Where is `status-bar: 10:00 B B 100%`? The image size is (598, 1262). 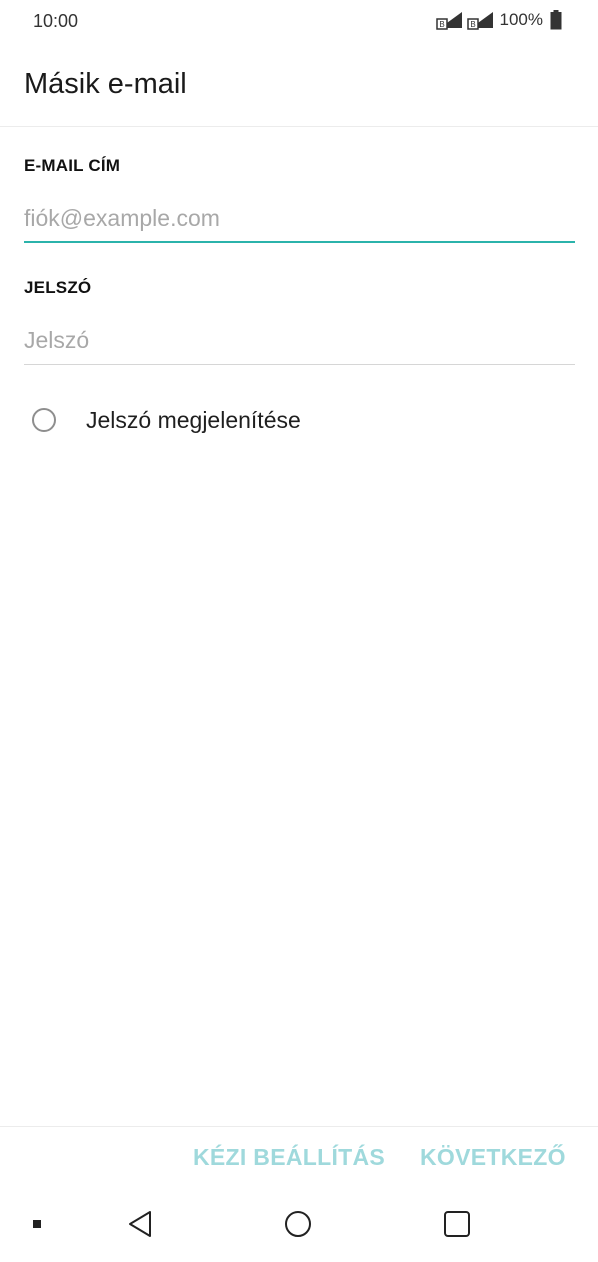 status-bar: 10:00 B B 100% is located at coordinates (299, 23).